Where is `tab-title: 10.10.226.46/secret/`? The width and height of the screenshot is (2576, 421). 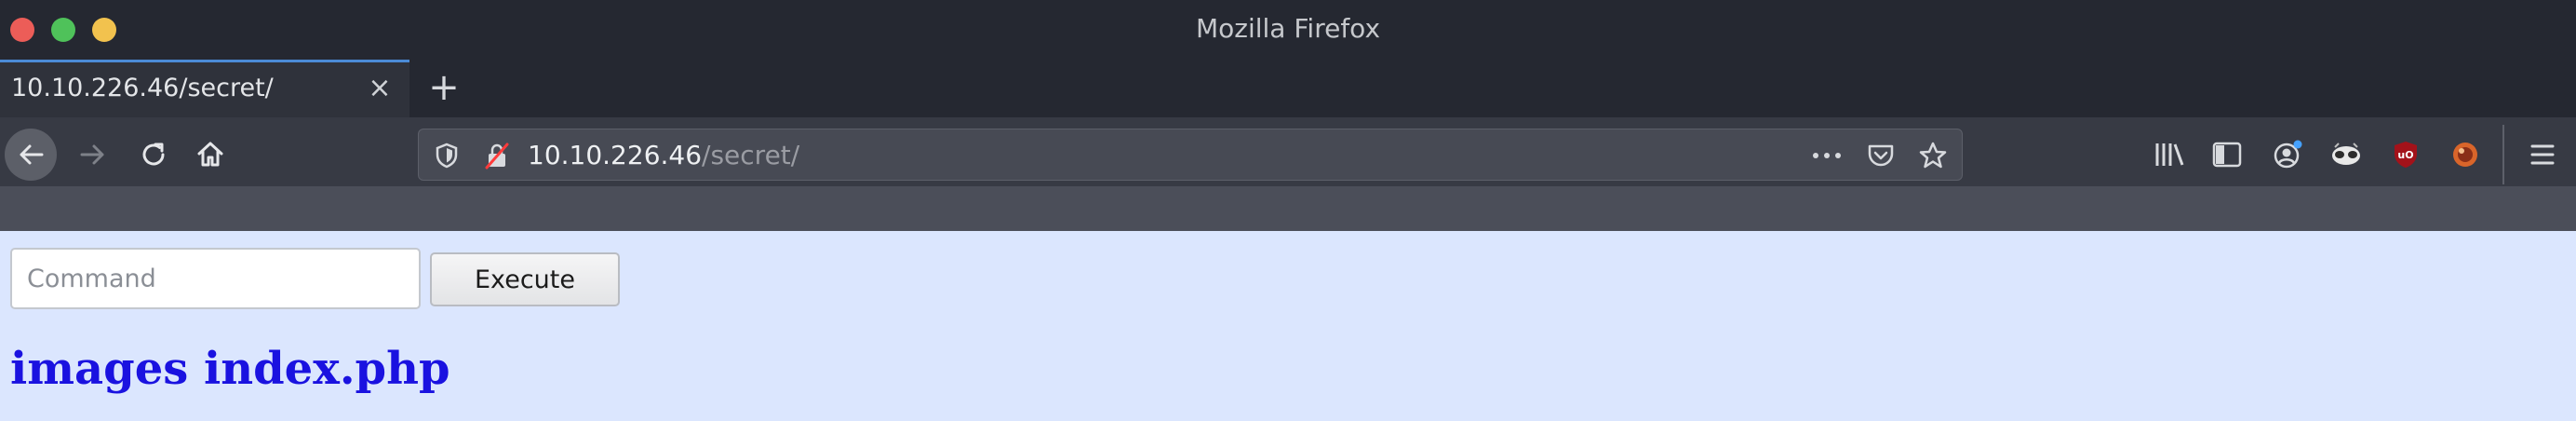
tab-title: 10.10.226.46/secret/ is located at coordinates (142, 88).